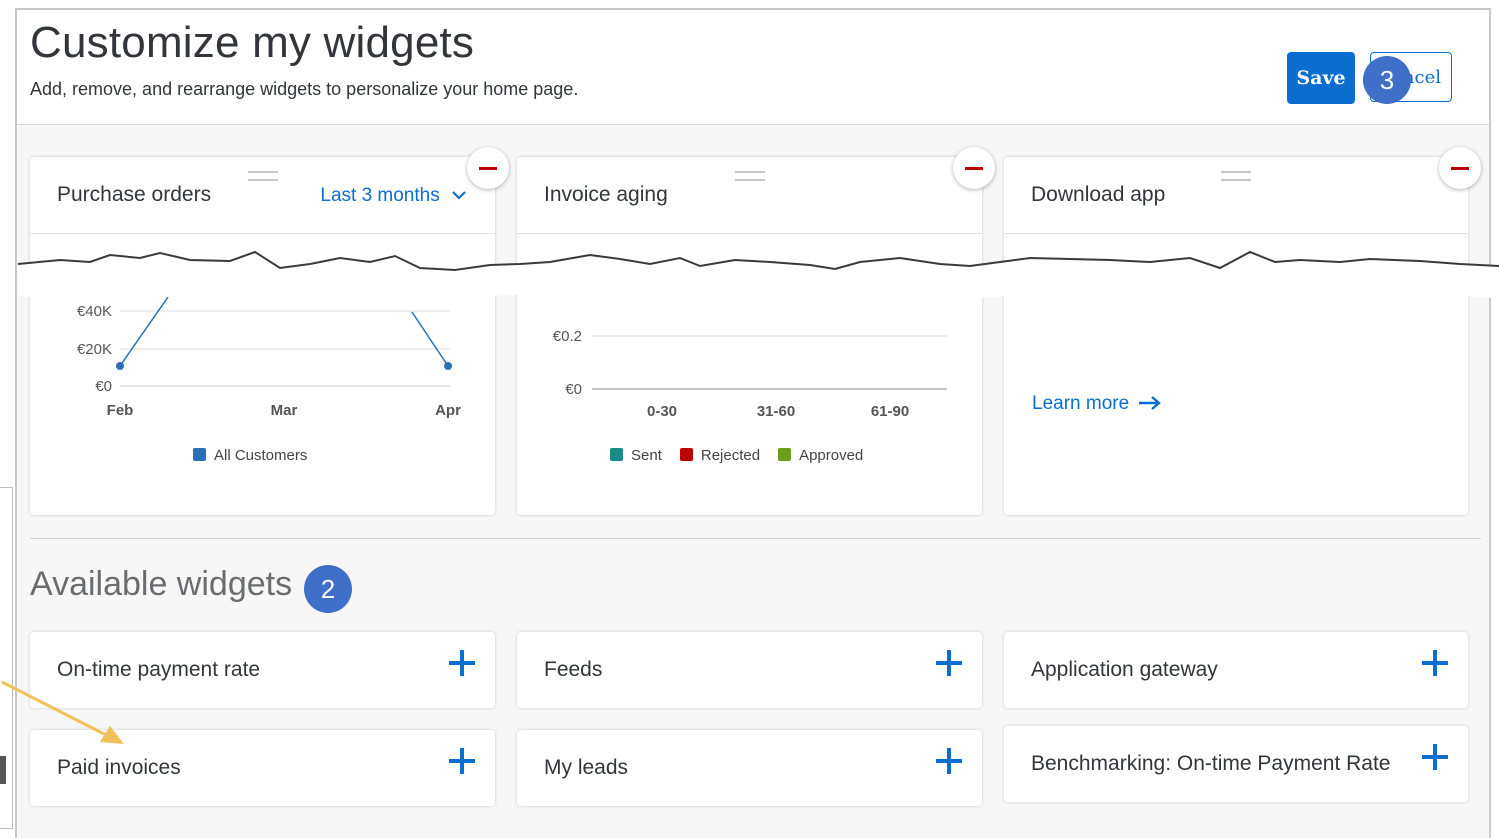 This screenshot has height=838, width=1499. I want to click on available-widgets-title: Available widgets, so click(161, 584).